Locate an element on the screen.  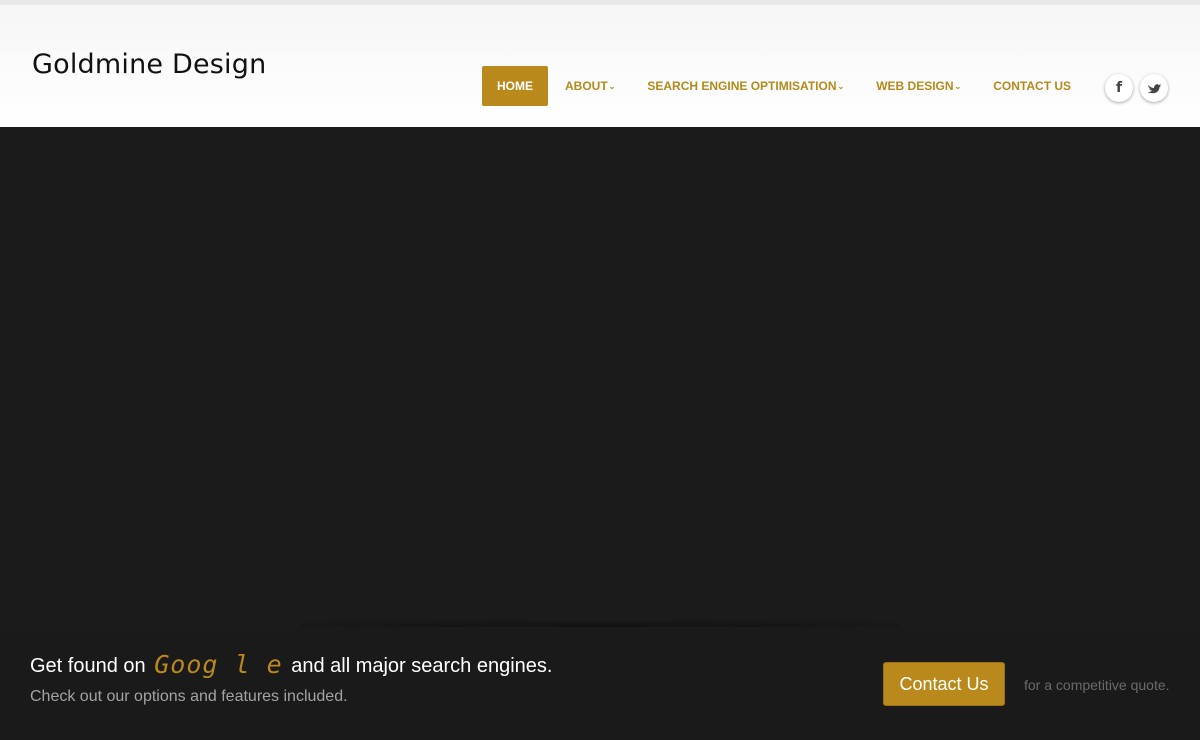
facebook-icon: f is located at coordinates (1119, 88).